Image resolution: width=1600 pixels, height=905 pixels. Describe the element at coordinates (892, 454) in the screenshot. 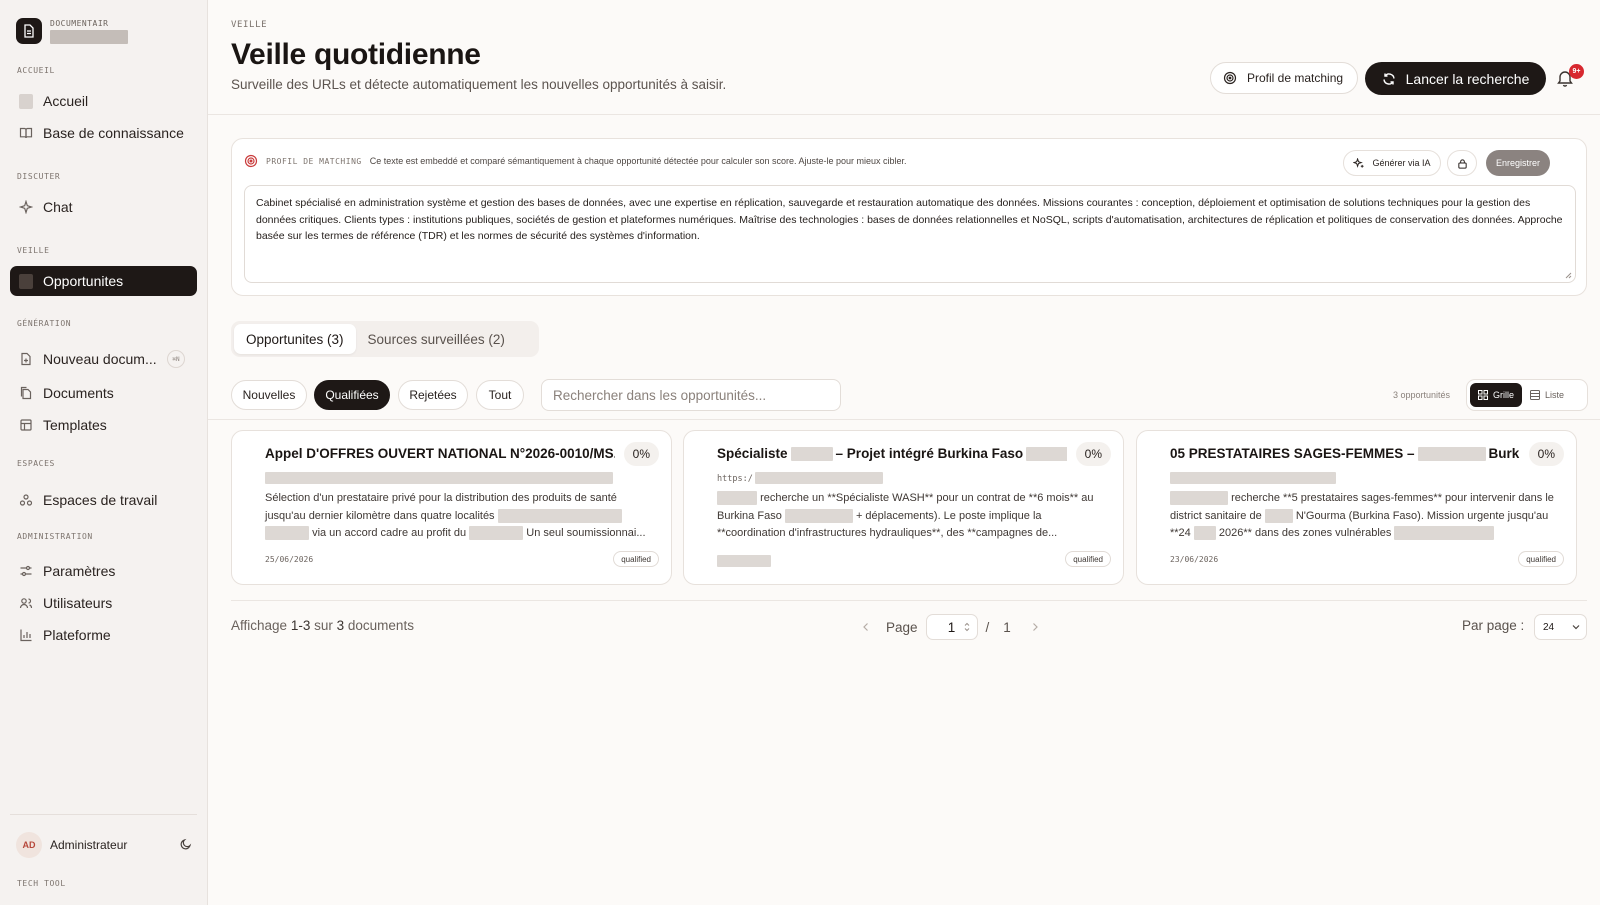

I see `card-title: Spécialiste – Projet intégré Burkina Faso` at that location.